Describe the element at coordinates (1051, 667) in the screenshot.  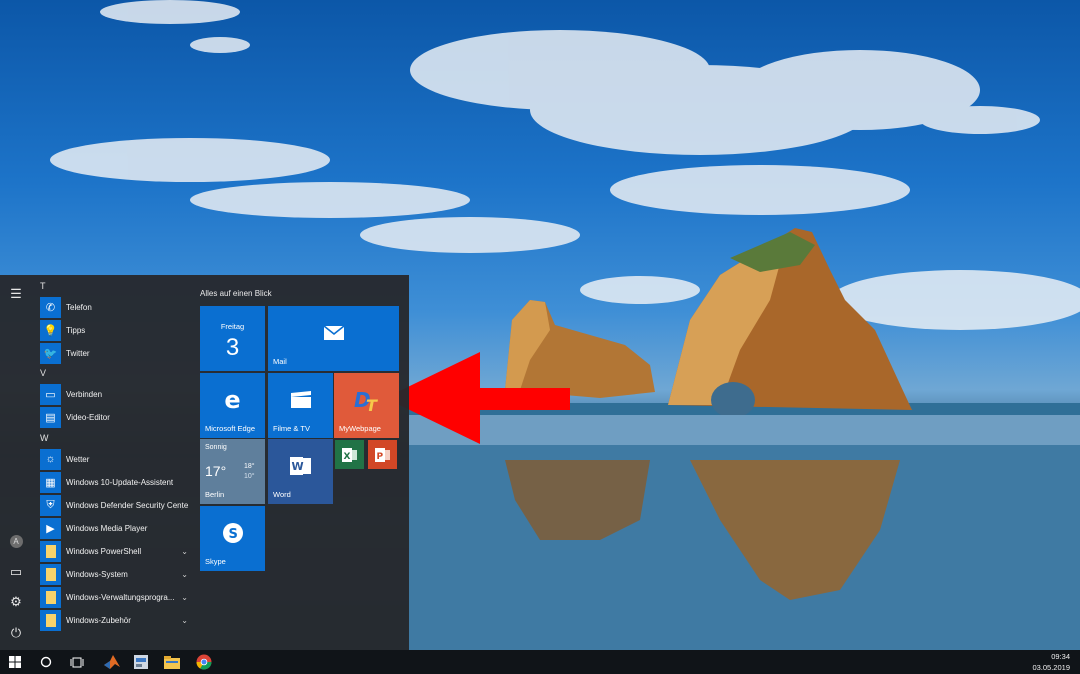
I see `clock-date: 03.05.2019` at that location.